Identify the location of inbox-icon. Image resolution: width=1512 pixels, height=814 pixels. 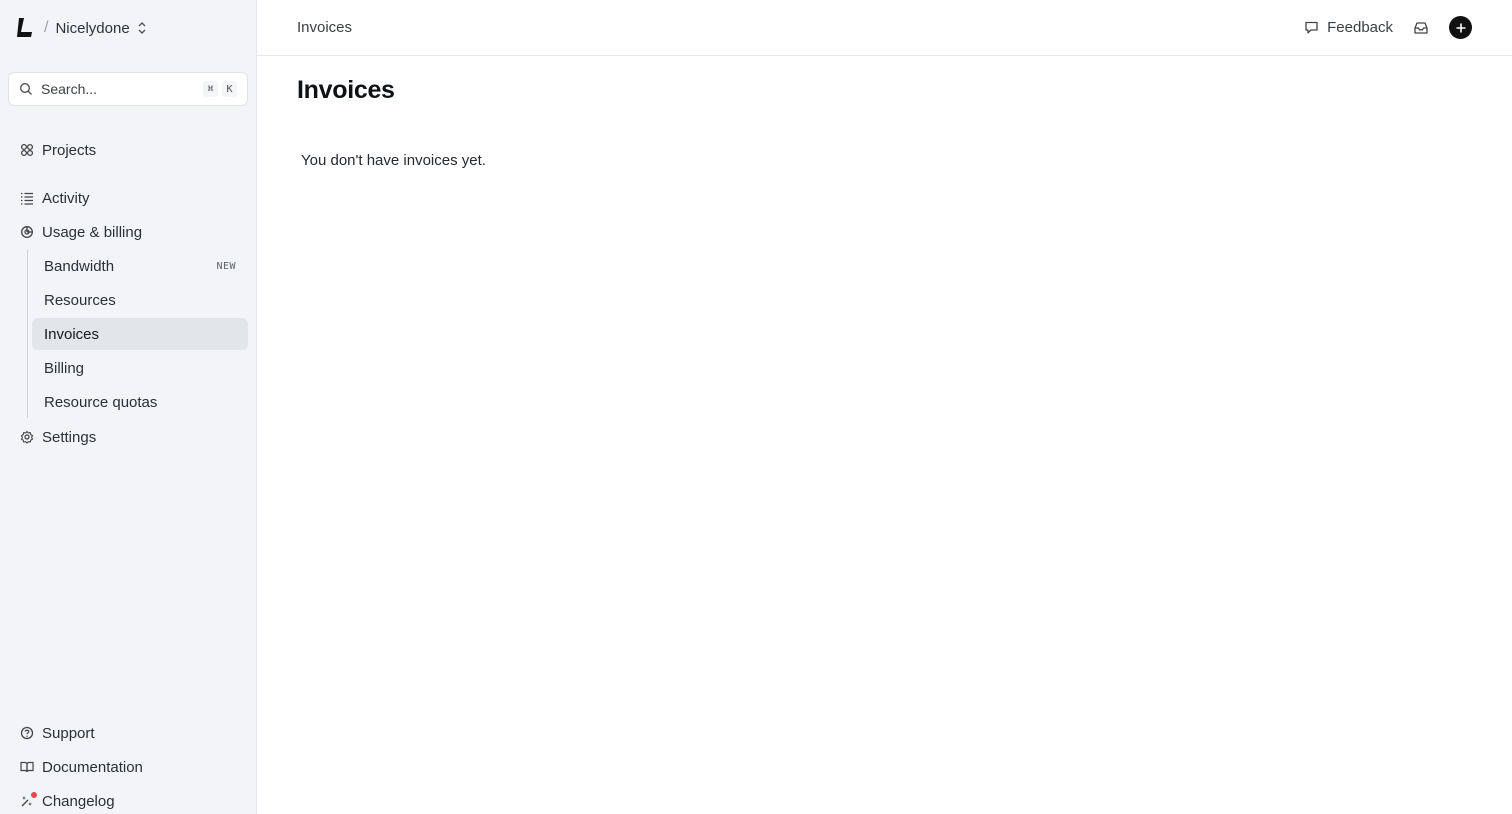
(1421, 28).